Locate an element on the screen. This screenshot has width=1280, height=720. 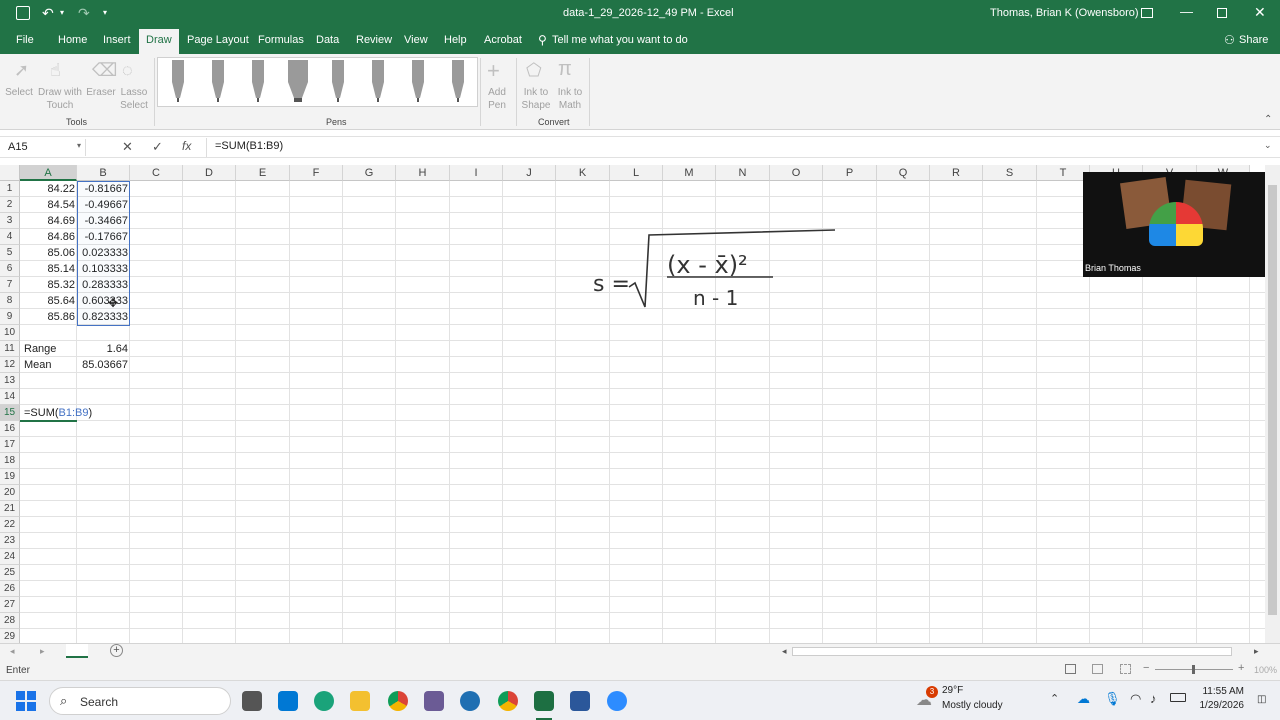
zoom-out-icon: − is located at coordinates (1146, 668).